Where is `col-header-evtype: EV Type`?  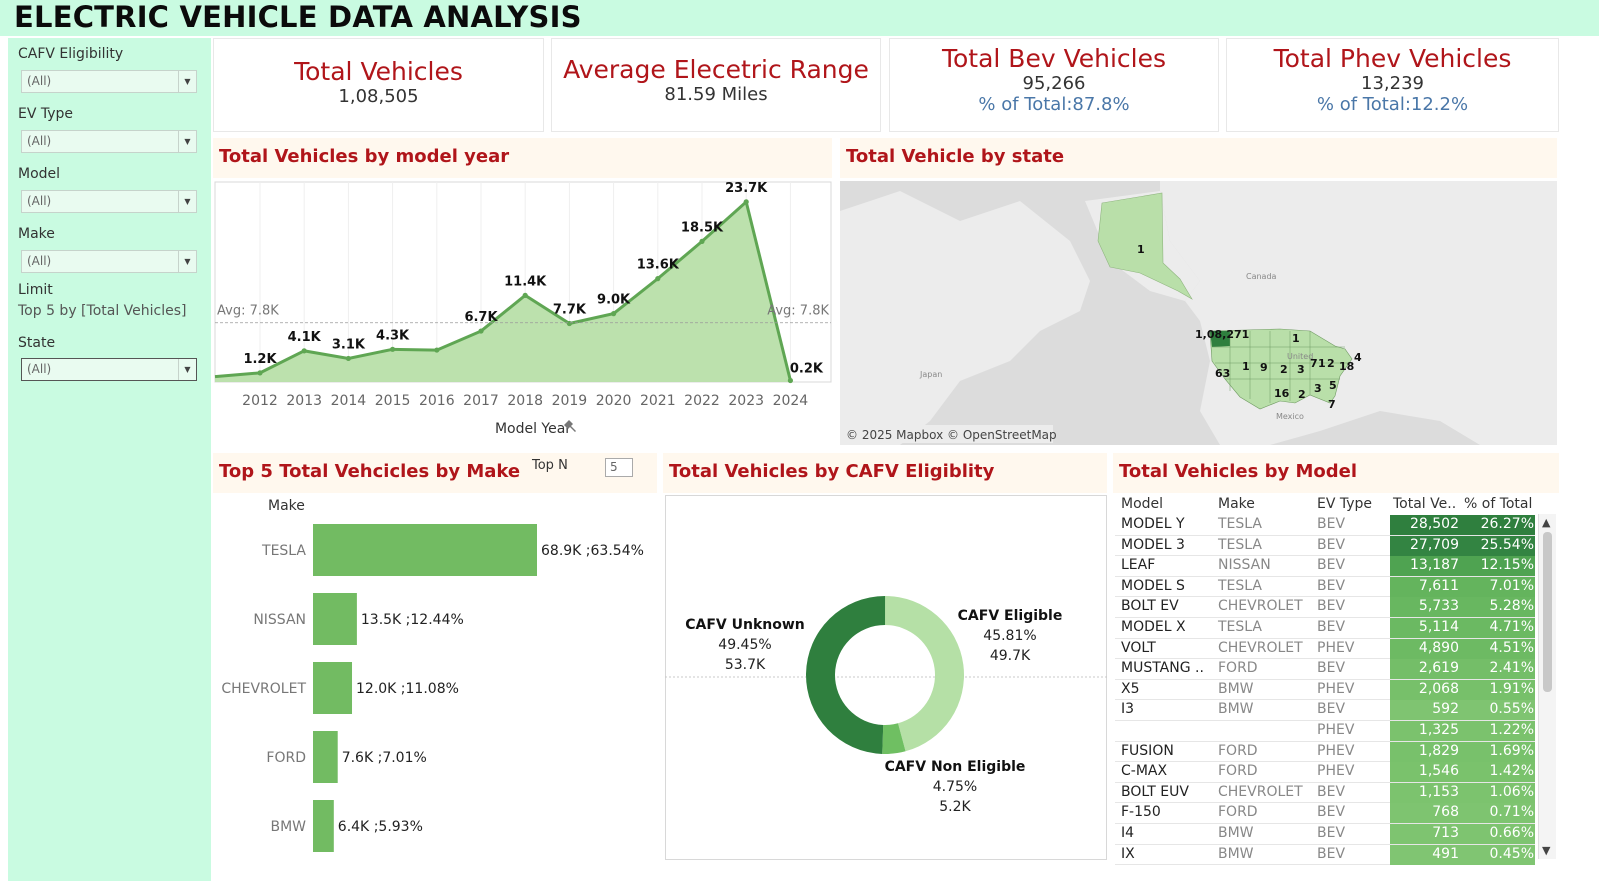
col-header-evtype: EV Type is located at coordinates (1344, 504).